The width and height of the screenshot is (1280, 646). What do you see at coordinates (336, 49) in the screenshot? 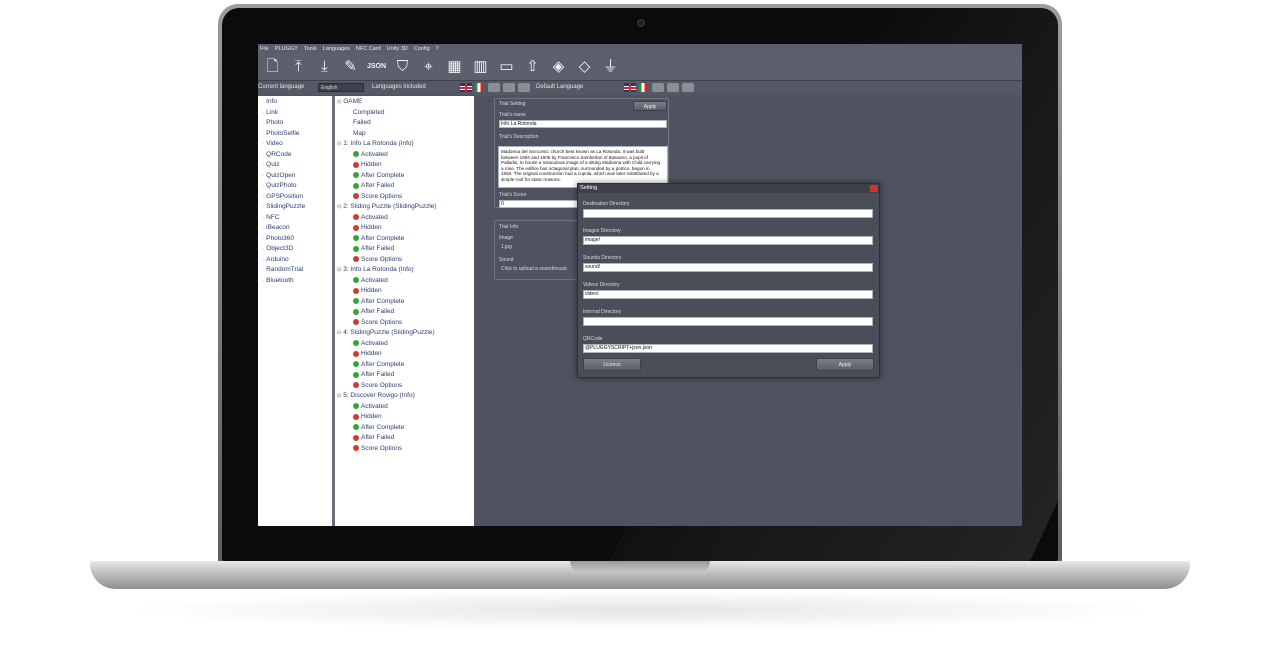
I see `menu-item: Languages` at bounding box center [336, 49].